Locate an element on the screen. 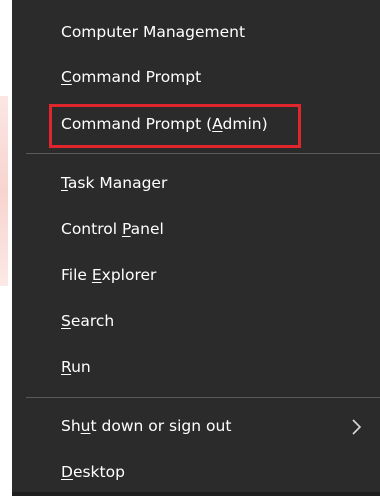  menu-item-label: Computer Management is located at coordinates (153, 32).